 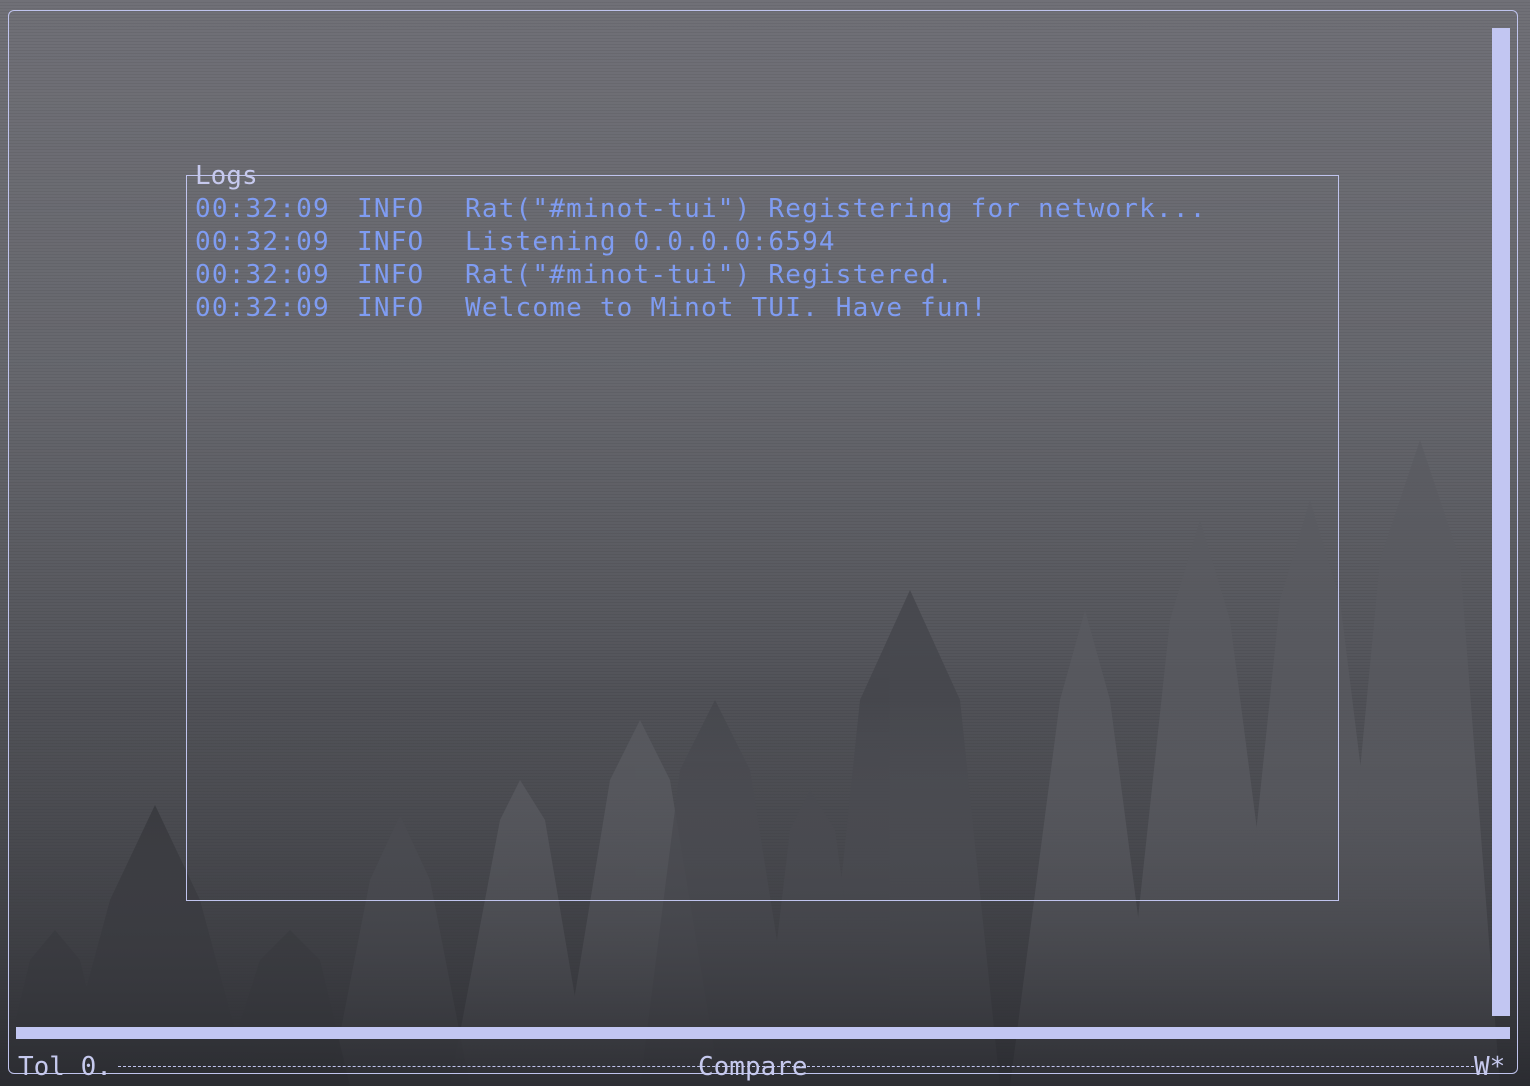 What do you see at coordinates (709, 275) in the screenshot?
I see `log-message: Rat("#minot-tui") Registered.` at bounding box center [709, 275].